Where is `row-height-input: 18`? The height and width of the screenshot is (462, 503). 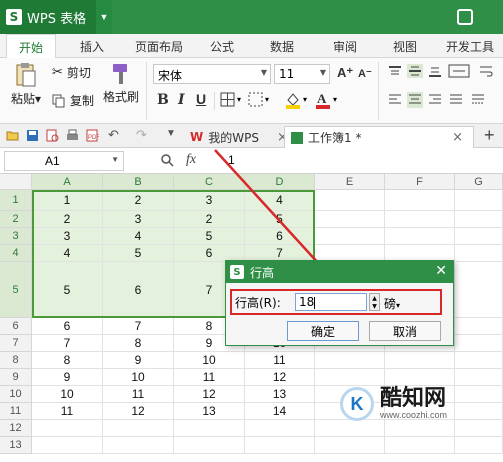
row-height-input: 18 is located at coordinates (331, 302).